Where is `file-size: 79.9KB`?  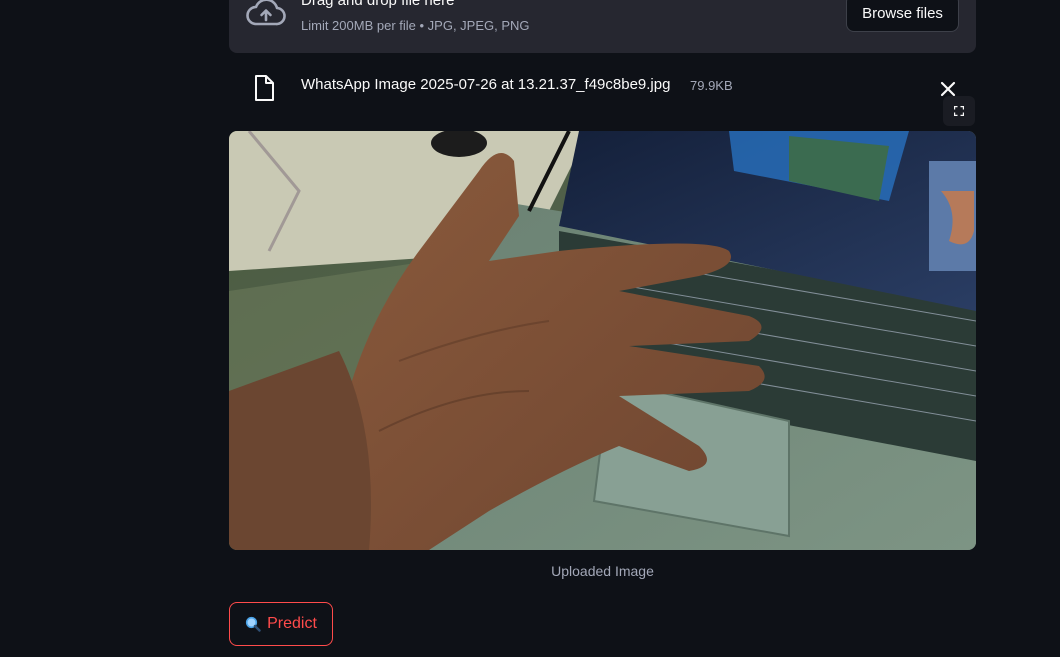
file-size: 79.9KB is located at coordinates (711, 85).